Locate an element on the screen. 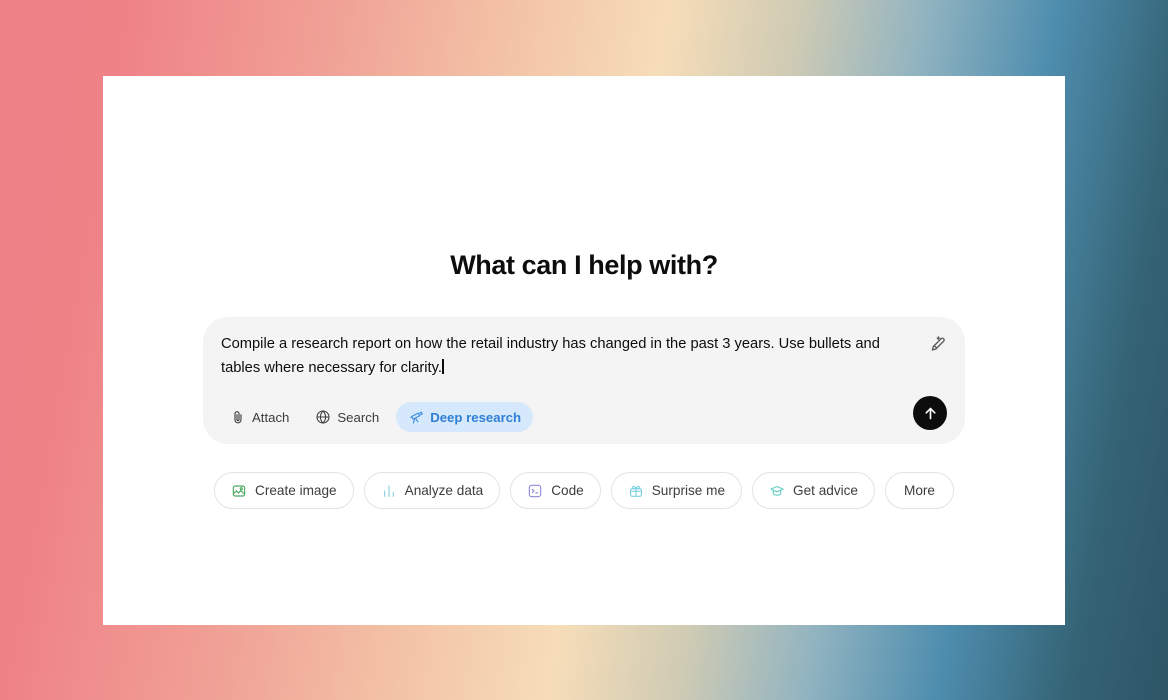 This screenshot has width=1168, height=700. attach-button: Attach is located at coordinates (259, 417).